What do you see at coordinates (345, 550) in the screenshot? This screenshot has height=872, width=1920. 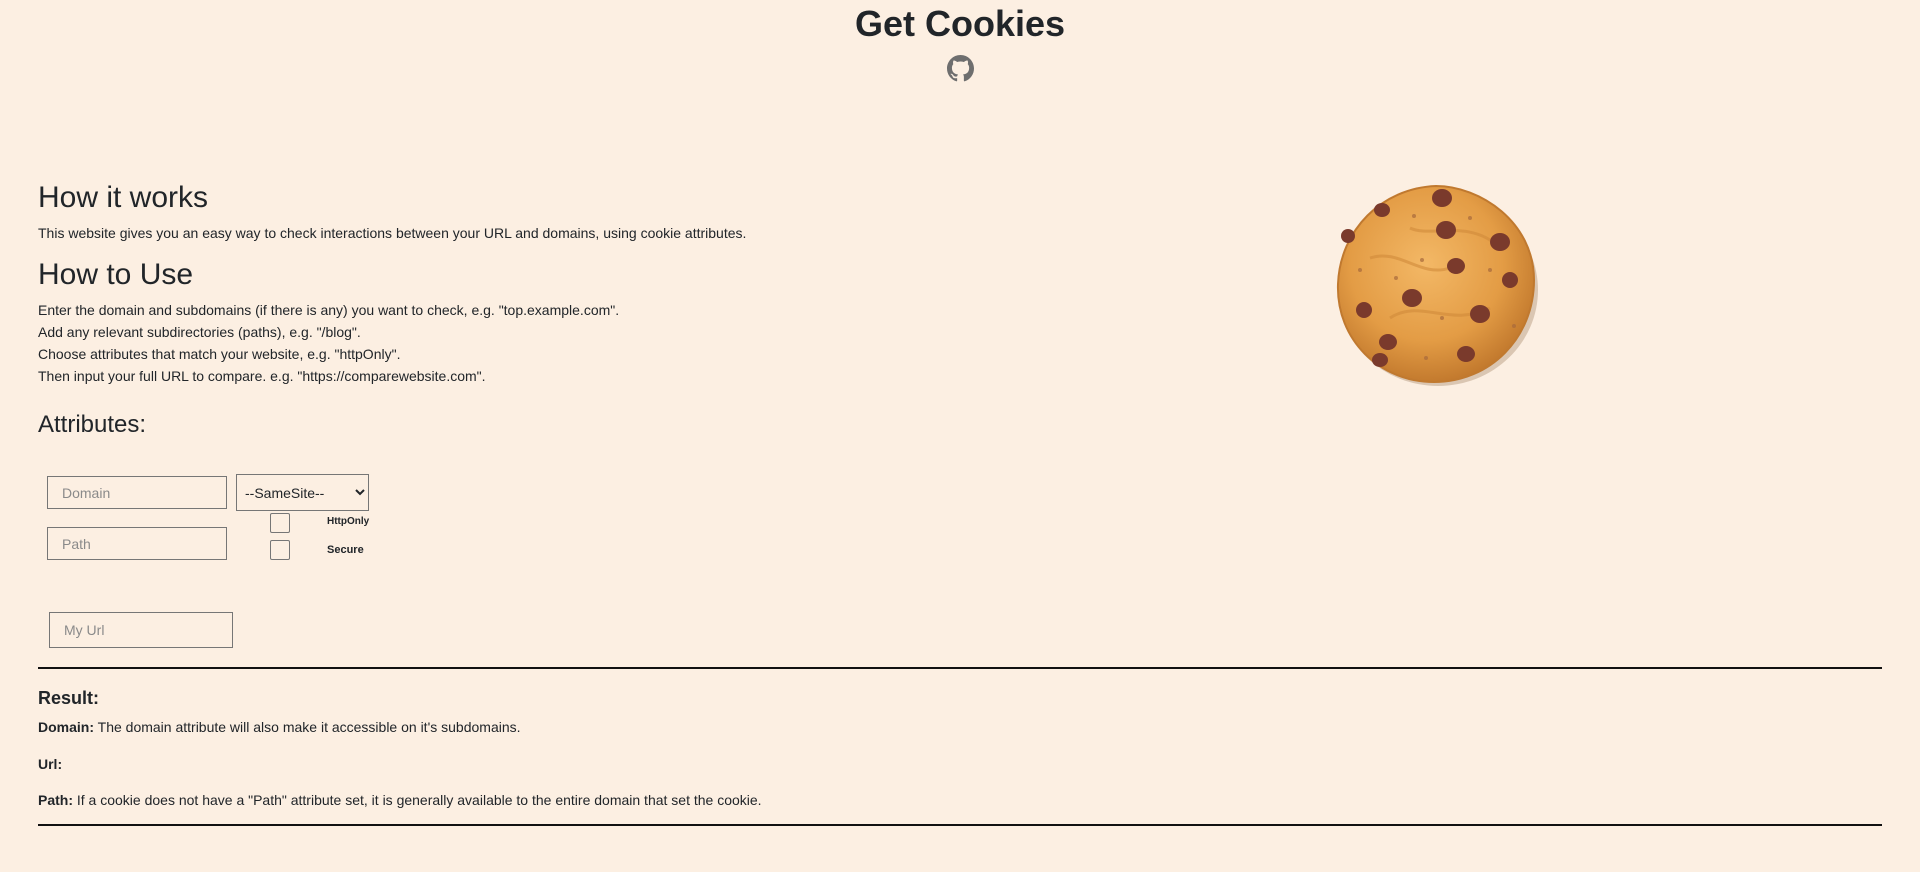 I see `secure-label: Secure` at bounding box center [345, 550].